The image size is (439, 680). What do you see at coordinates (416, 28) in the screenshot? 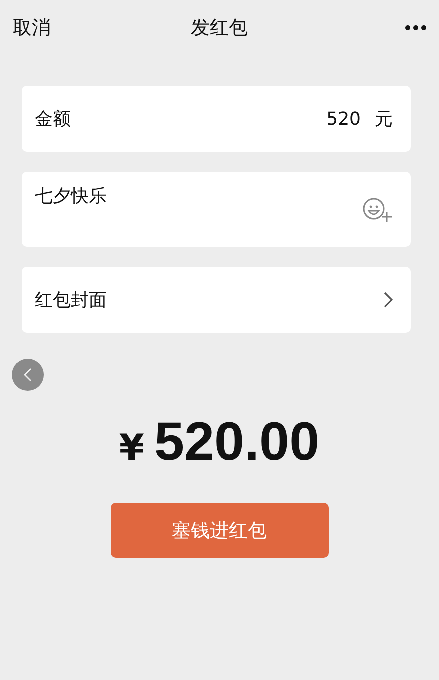
I see `more-icon` at bounding box center [416, 28].